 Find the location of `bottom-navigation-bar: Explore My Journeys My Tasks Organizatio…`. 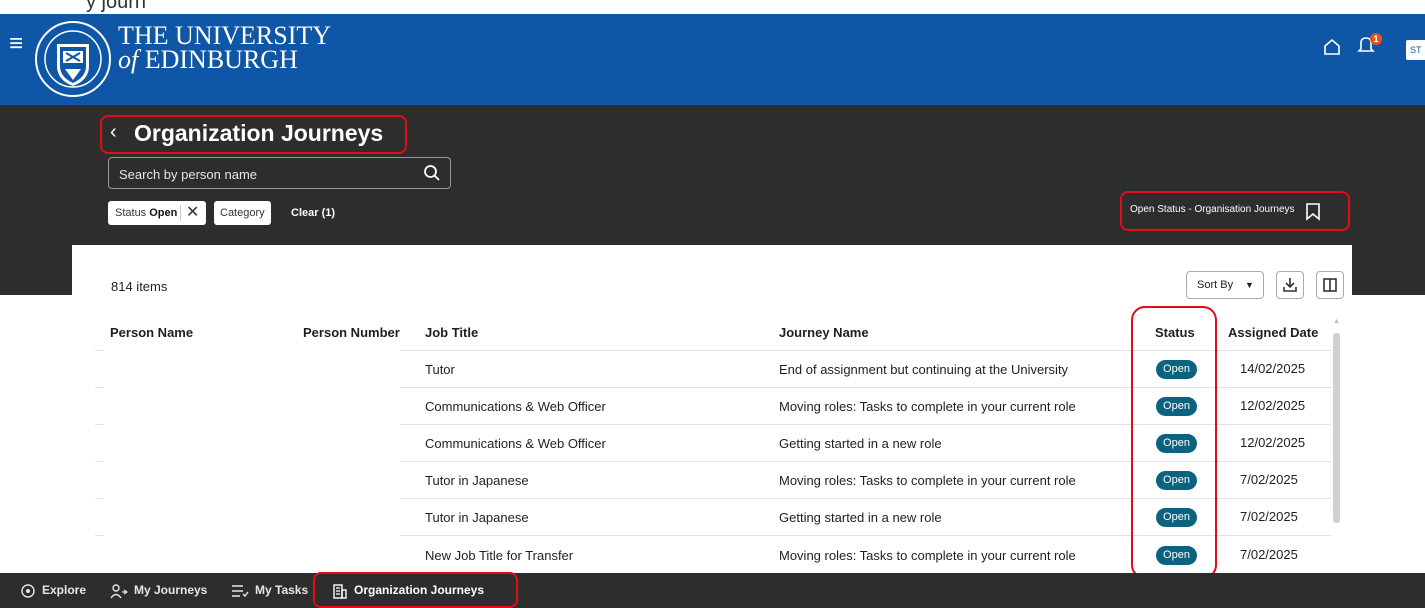

bottom-navigation-bar: Explore My Journeys My Tasks Organizatio… is located at coordinates (712, 590).